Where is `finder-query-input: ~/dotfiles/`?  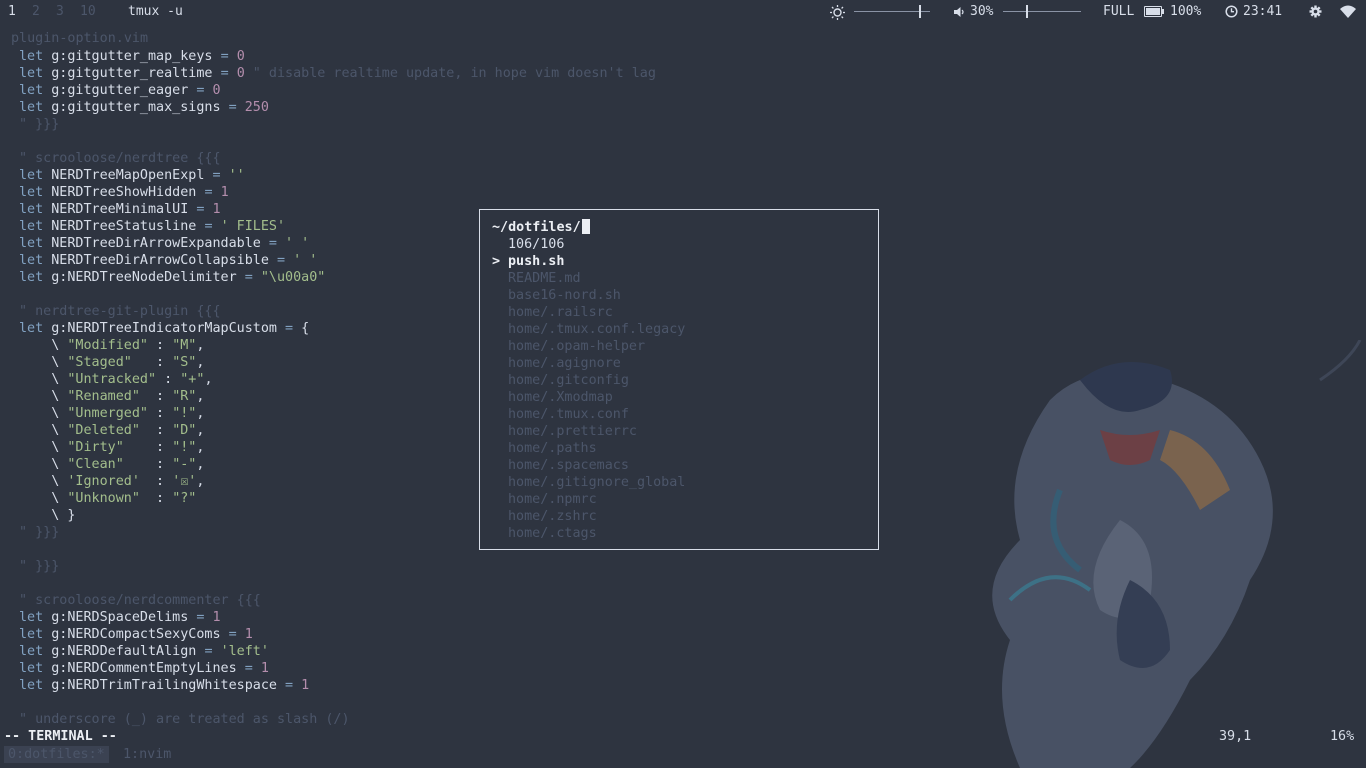 finder-query-input: ~/dotfiles/ is located at coordinates (541, 227).